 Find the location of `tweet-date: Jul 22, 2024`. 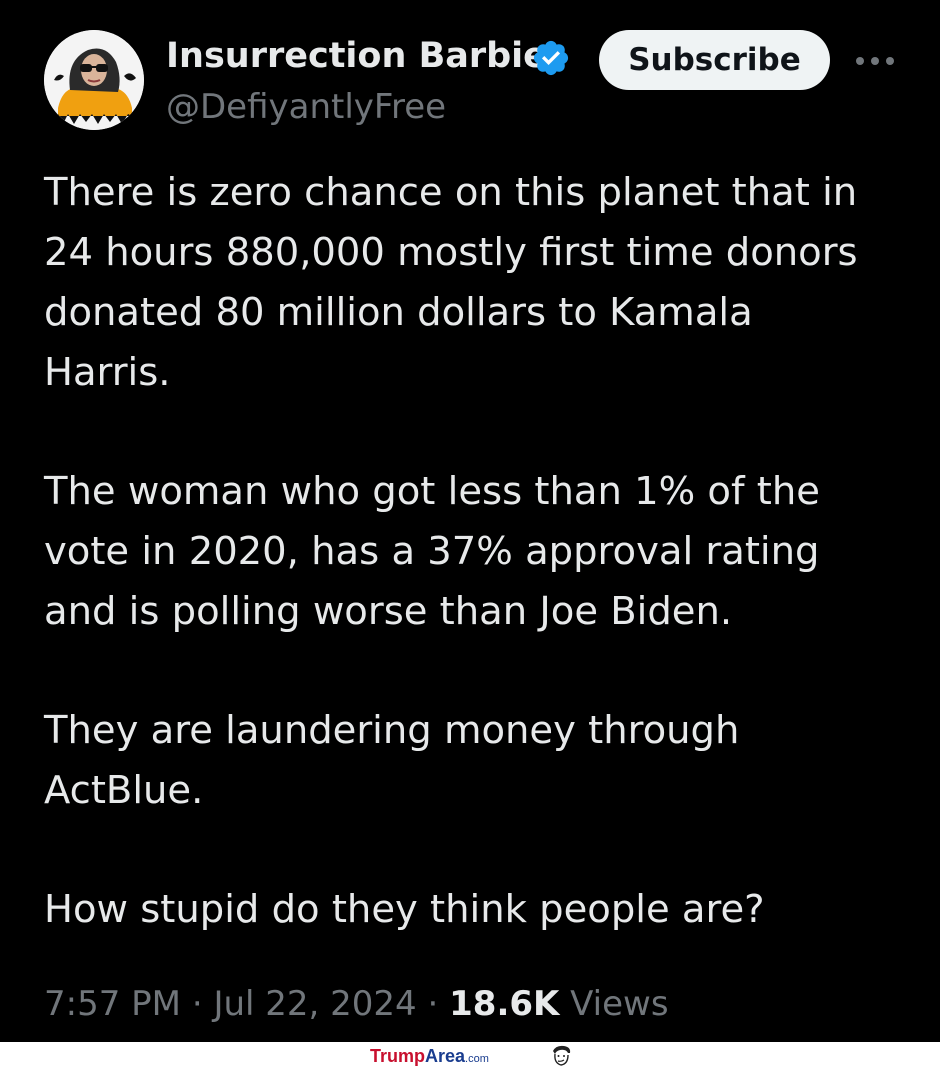

tweet-date: Jul 22, 2024 is located at coordinates (314, 1004).